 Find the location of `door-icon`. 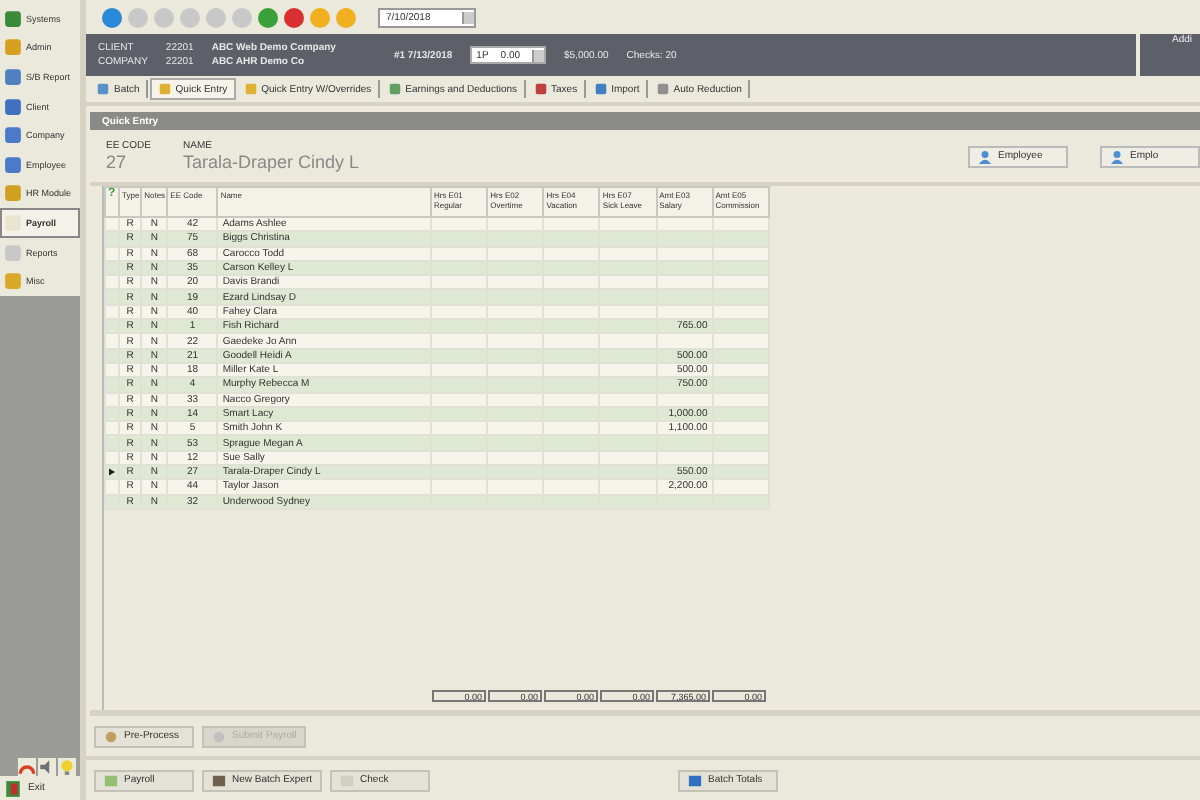

door-icon is located at coordinates (13, 788).